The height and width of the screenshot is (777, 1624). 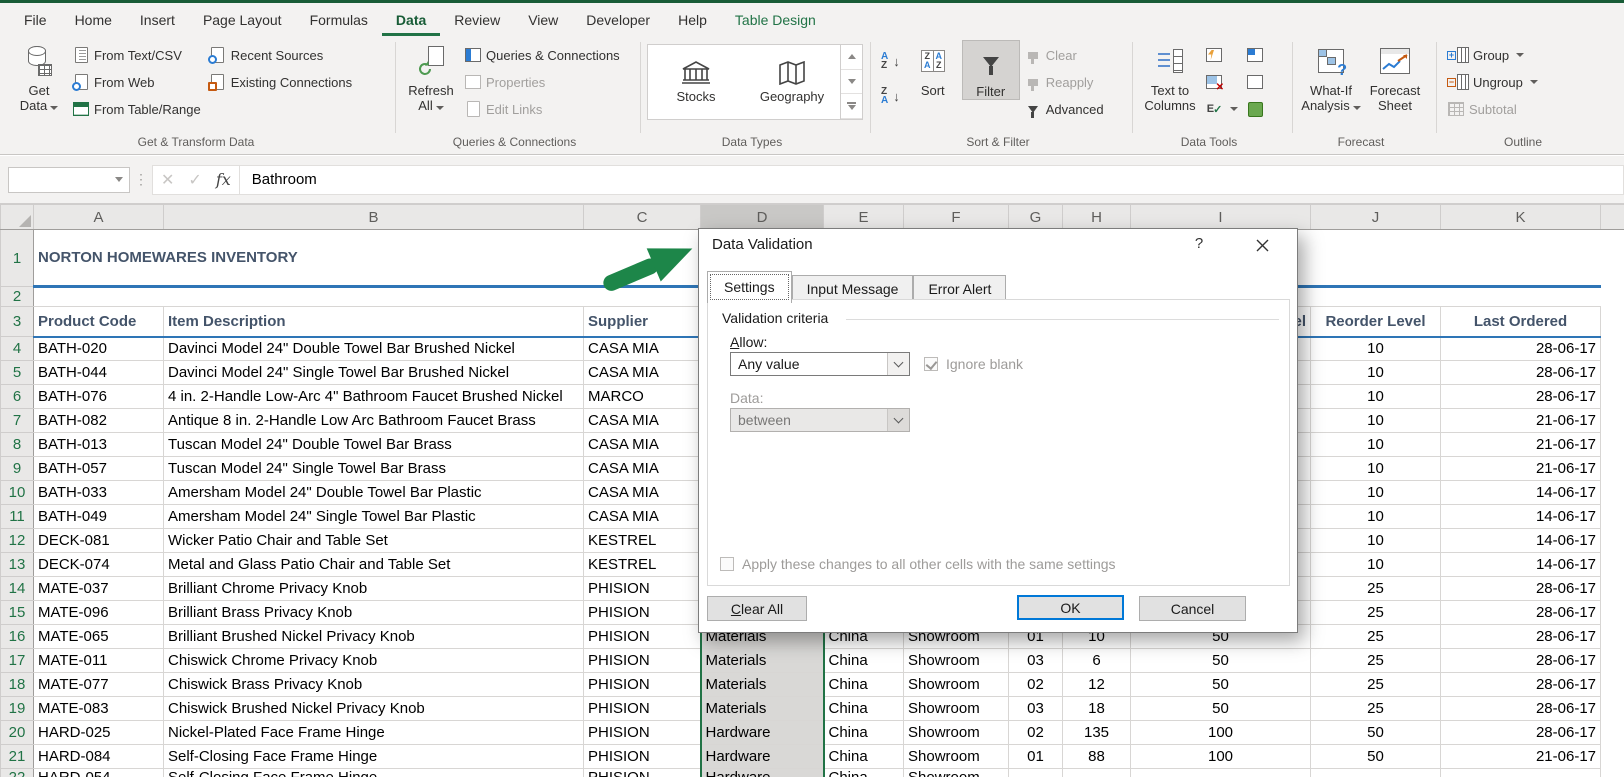 What do you see at coordinates (1520, 612) in the screenshot?
I see `cell-K15: 28-06-17` at bounding box center [1520, 612].